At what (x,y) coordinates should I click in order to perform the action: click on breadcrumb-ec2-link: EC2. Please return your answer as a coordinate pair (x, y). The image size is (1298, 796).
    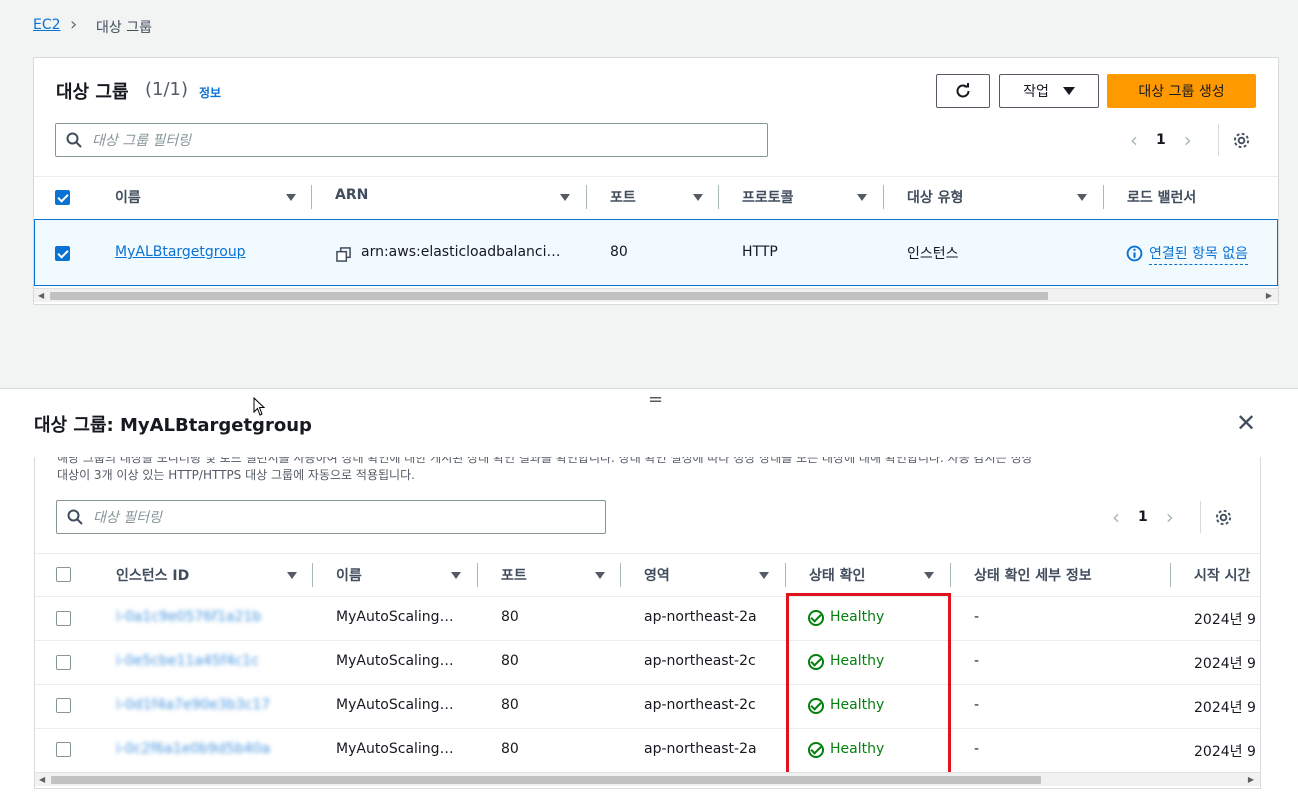
    Looking at the image, I should click on (47, 25).